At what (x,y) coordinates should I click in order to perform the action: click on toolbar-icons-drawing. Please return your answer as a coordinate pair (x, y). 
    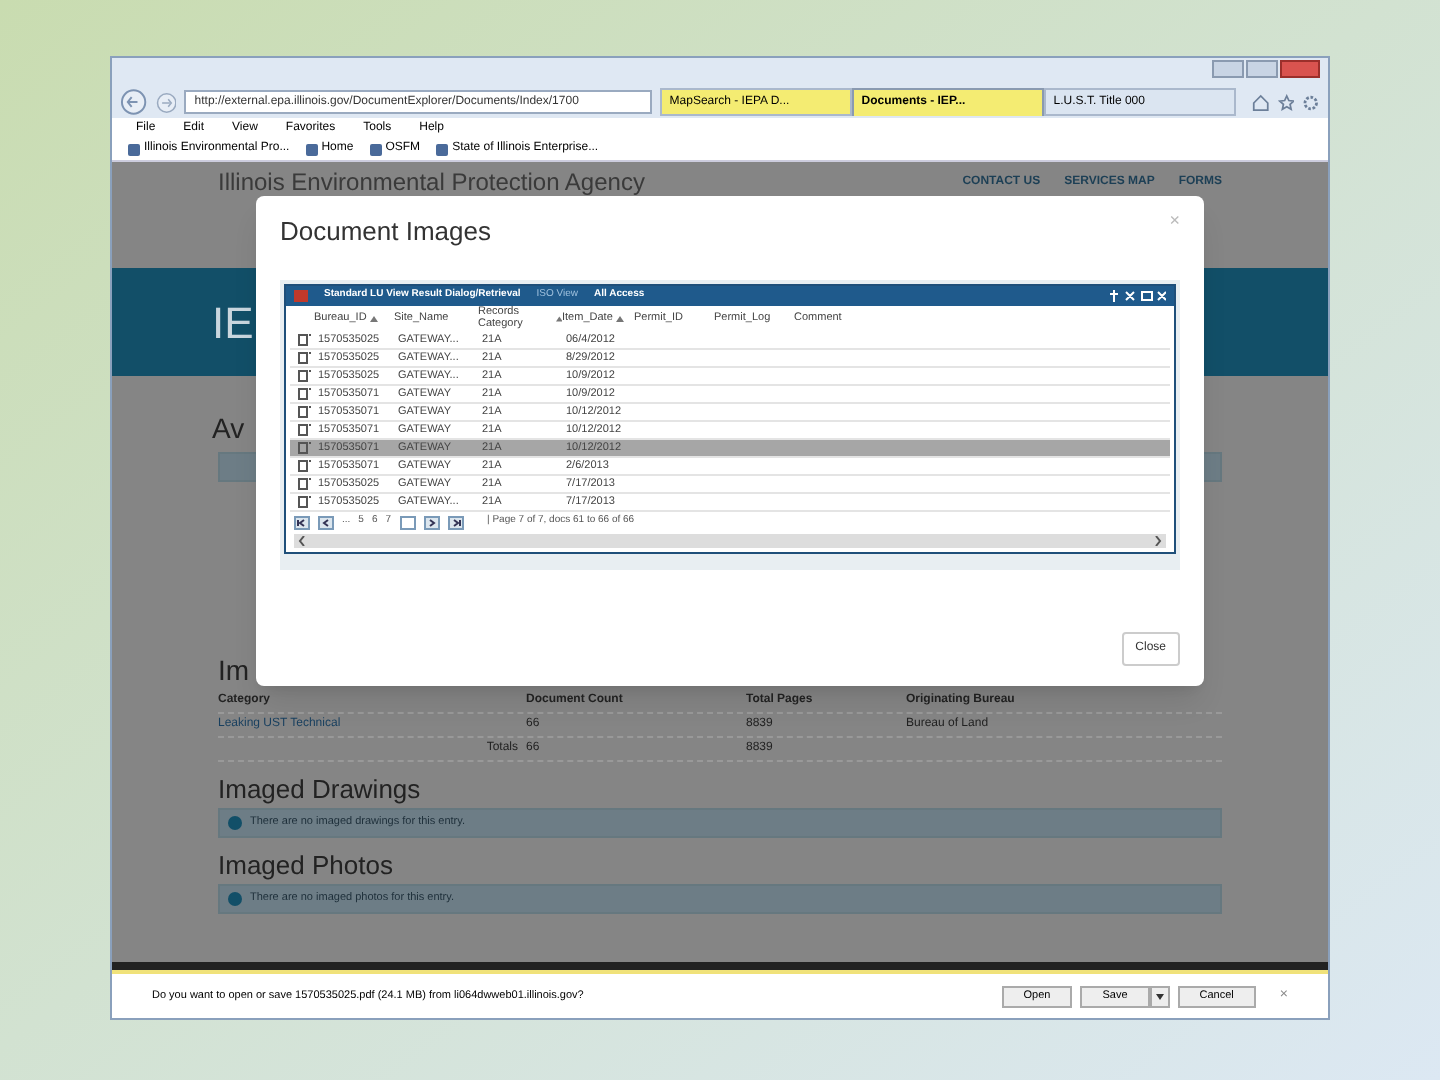
    Looking at the image, I should click on (1138, 295).